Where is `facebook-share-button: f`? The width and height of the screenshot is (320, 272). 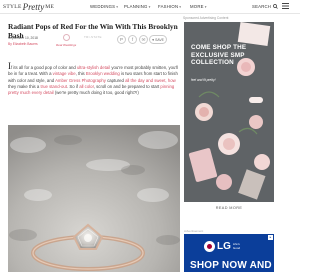
facebook-share-button: f is located at coordinates (132, 39).